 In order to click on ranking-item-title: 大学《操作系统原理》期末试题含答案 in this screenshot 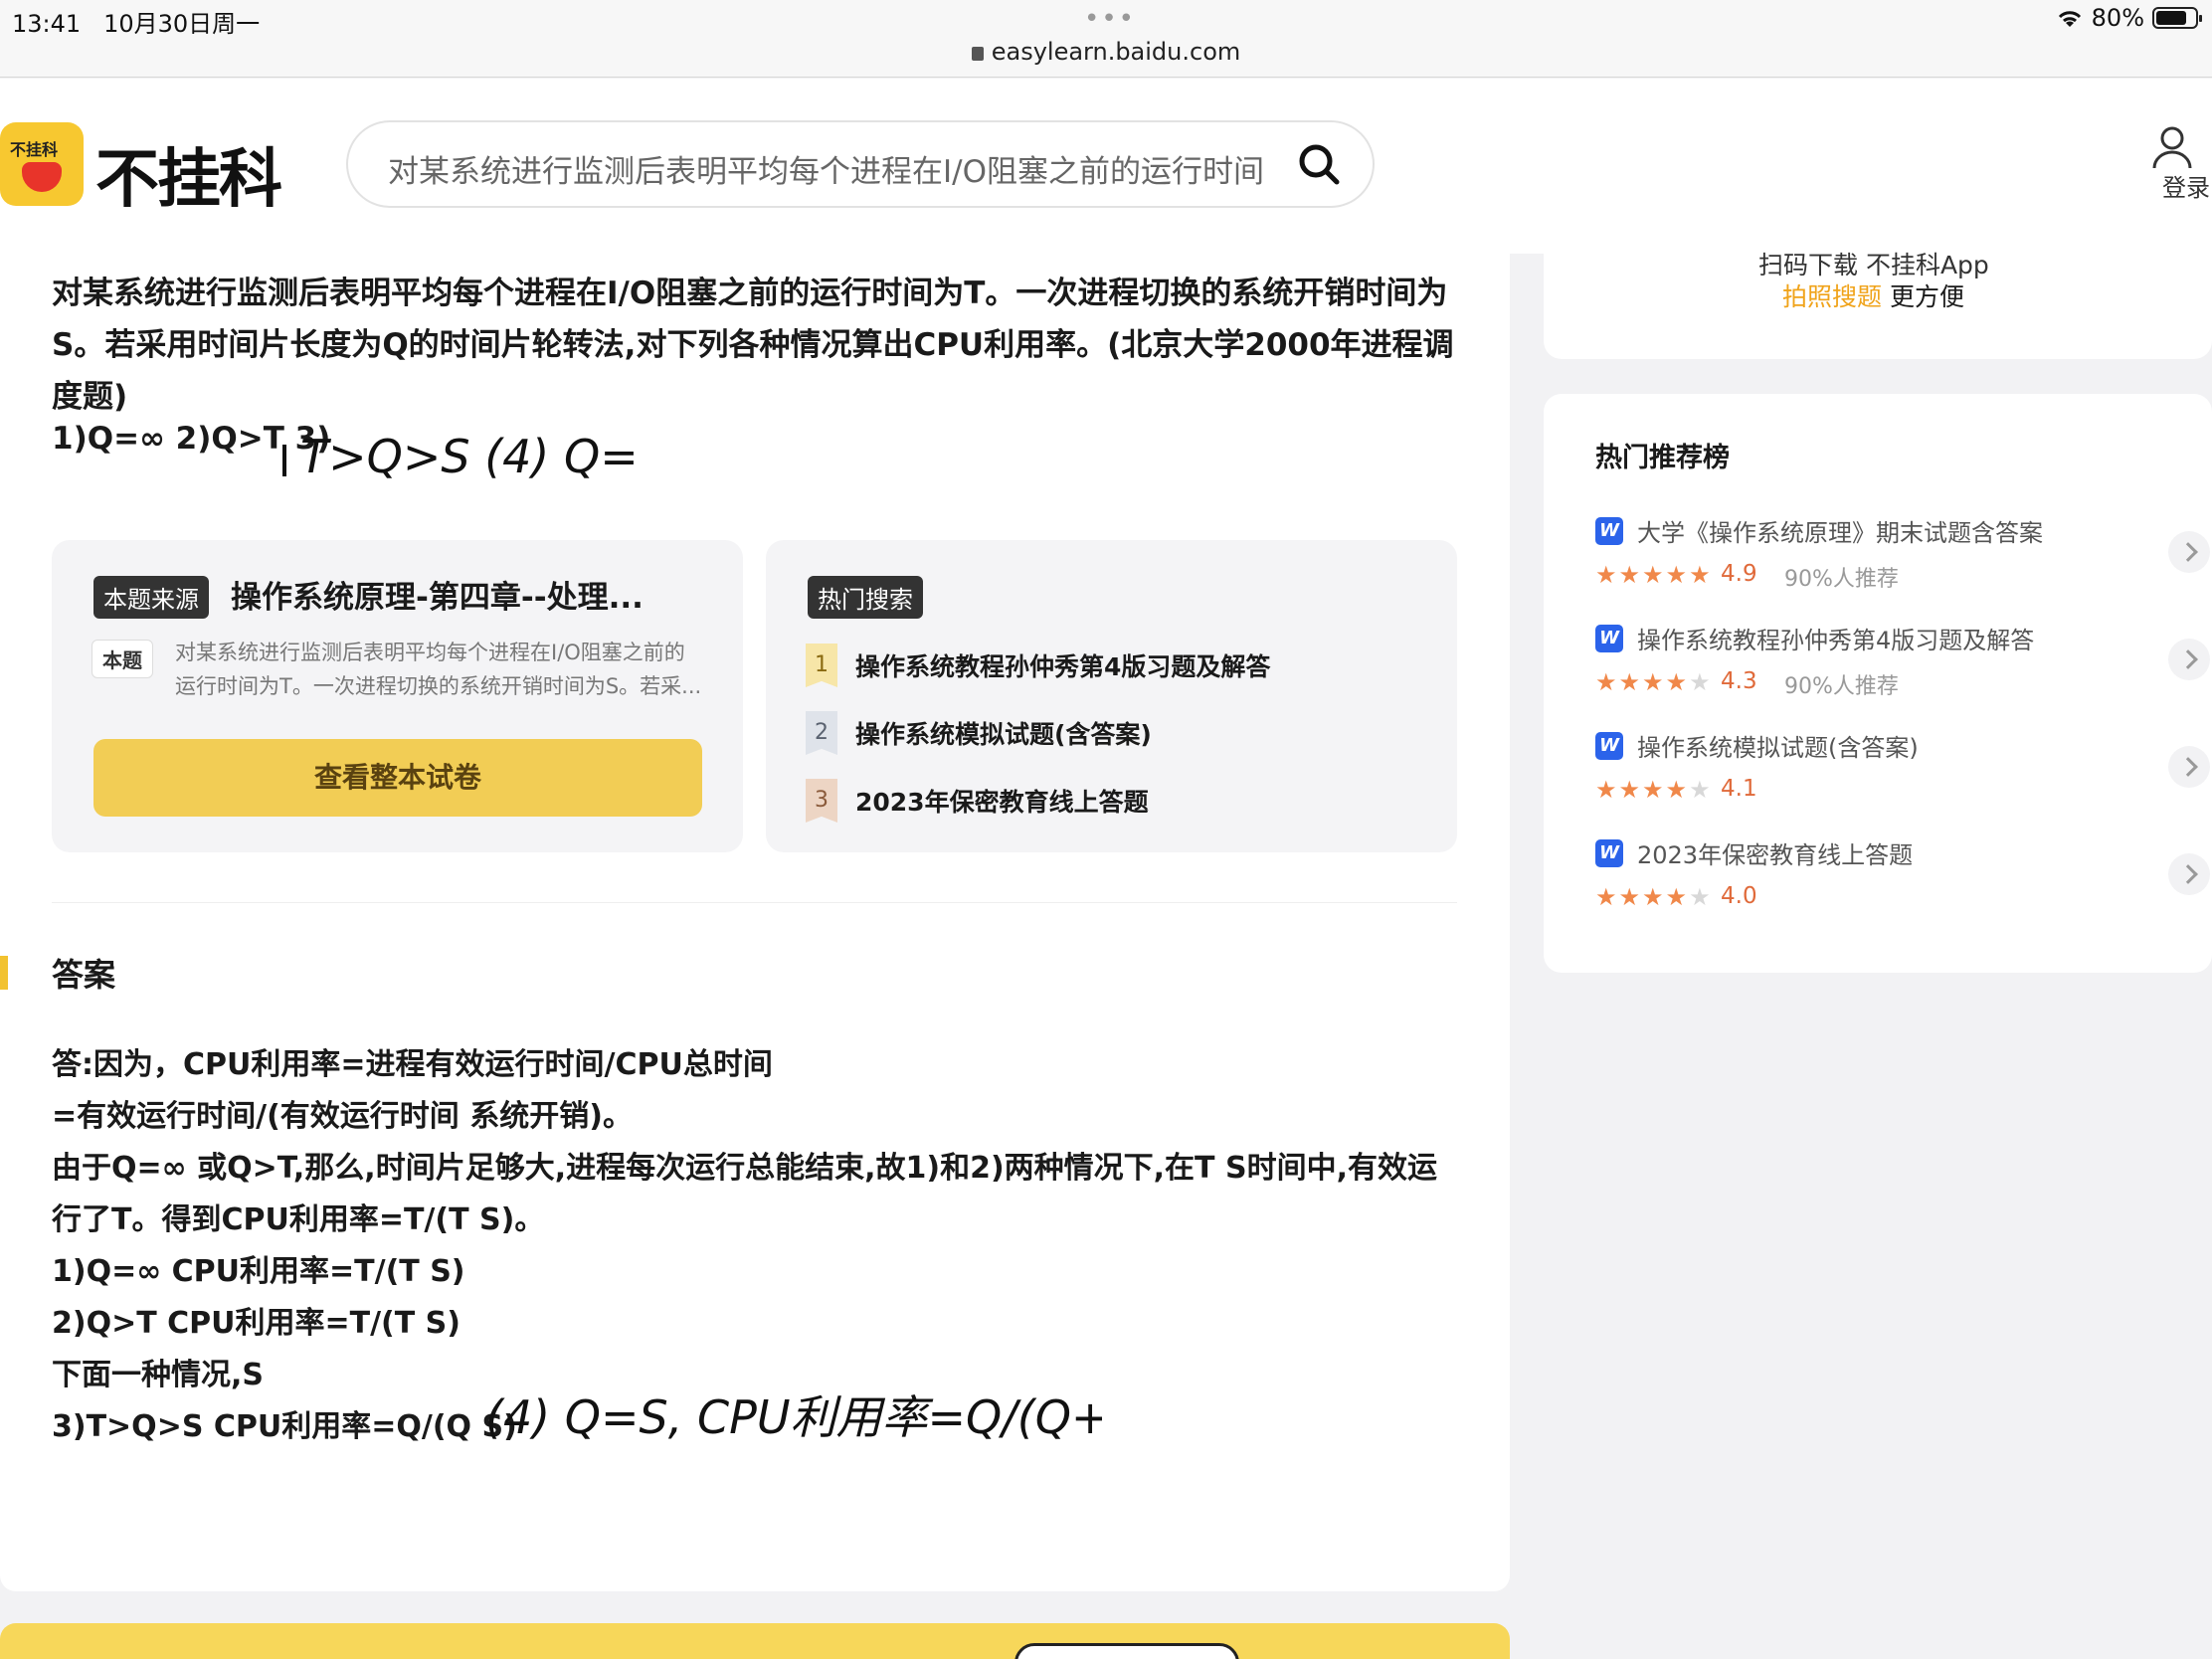, I will do `click(1840, 533)`.